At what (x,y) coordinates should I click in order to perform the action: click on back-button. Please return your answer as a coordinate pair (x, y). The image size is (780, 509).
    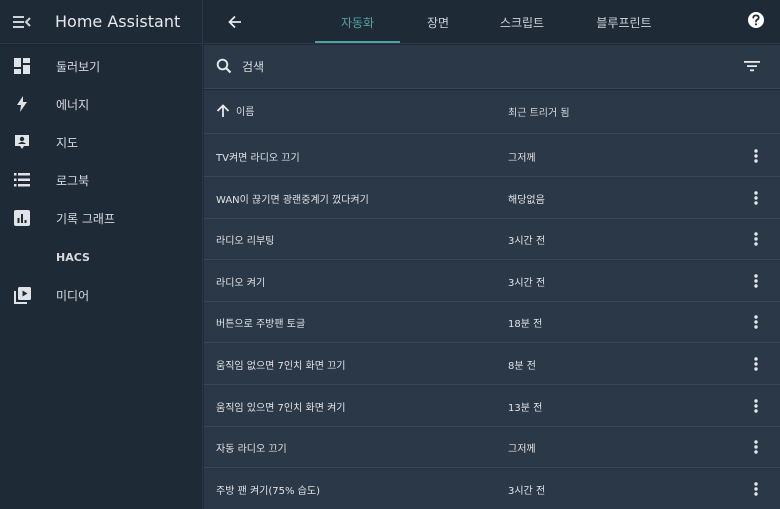
    Looking at the image, I should click on (235, 22).